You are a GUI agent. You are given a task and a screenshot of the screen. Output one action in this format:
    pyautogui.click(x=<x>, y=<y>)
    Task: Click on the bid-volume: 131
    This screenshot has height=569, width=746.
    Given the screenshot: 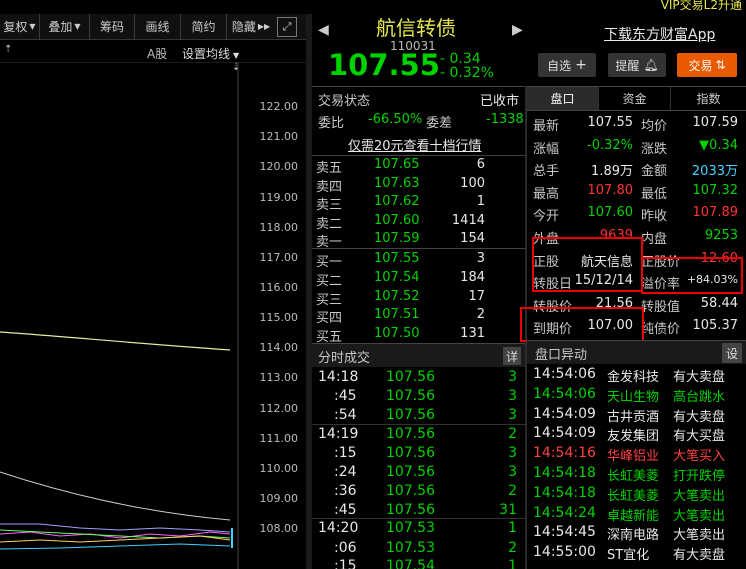 What is the action you would take?
    pyautogui.click(x=472, y=334)
    